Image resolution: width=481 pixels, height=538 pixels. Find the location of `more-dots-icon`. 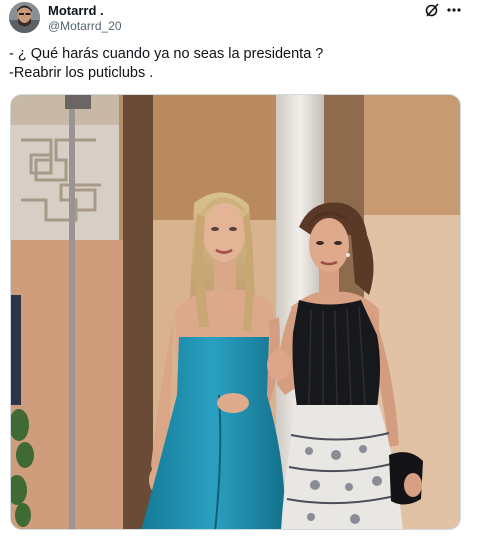

more-dots-icon is located at coordinates (454, 10).